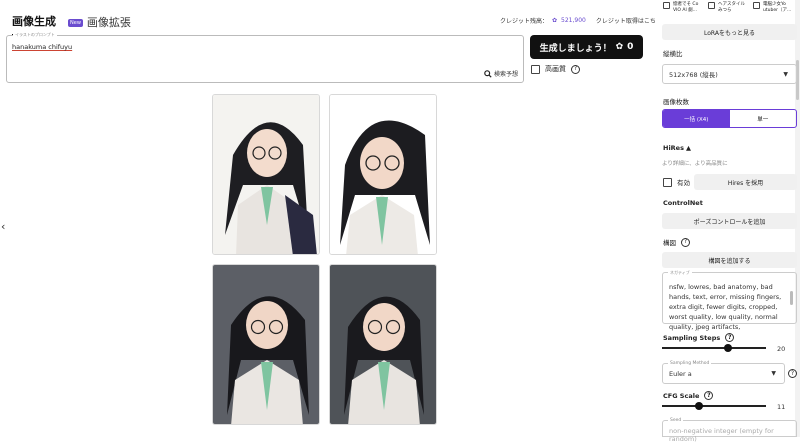  What do you see at coordinates (524, 21) in the screenshot?
I see `credit-label: クレジット残高：` at bounding box center [524, 21].